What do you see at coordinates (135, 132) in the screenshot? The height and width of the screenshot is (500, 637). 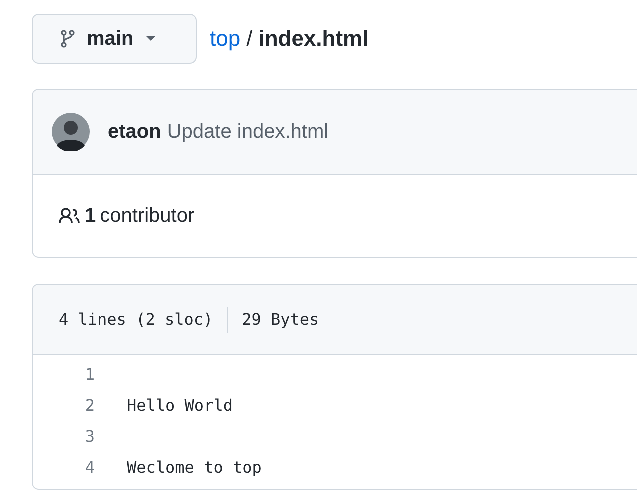 I see `commit-author: etaon` at bounding box center [135, 132].